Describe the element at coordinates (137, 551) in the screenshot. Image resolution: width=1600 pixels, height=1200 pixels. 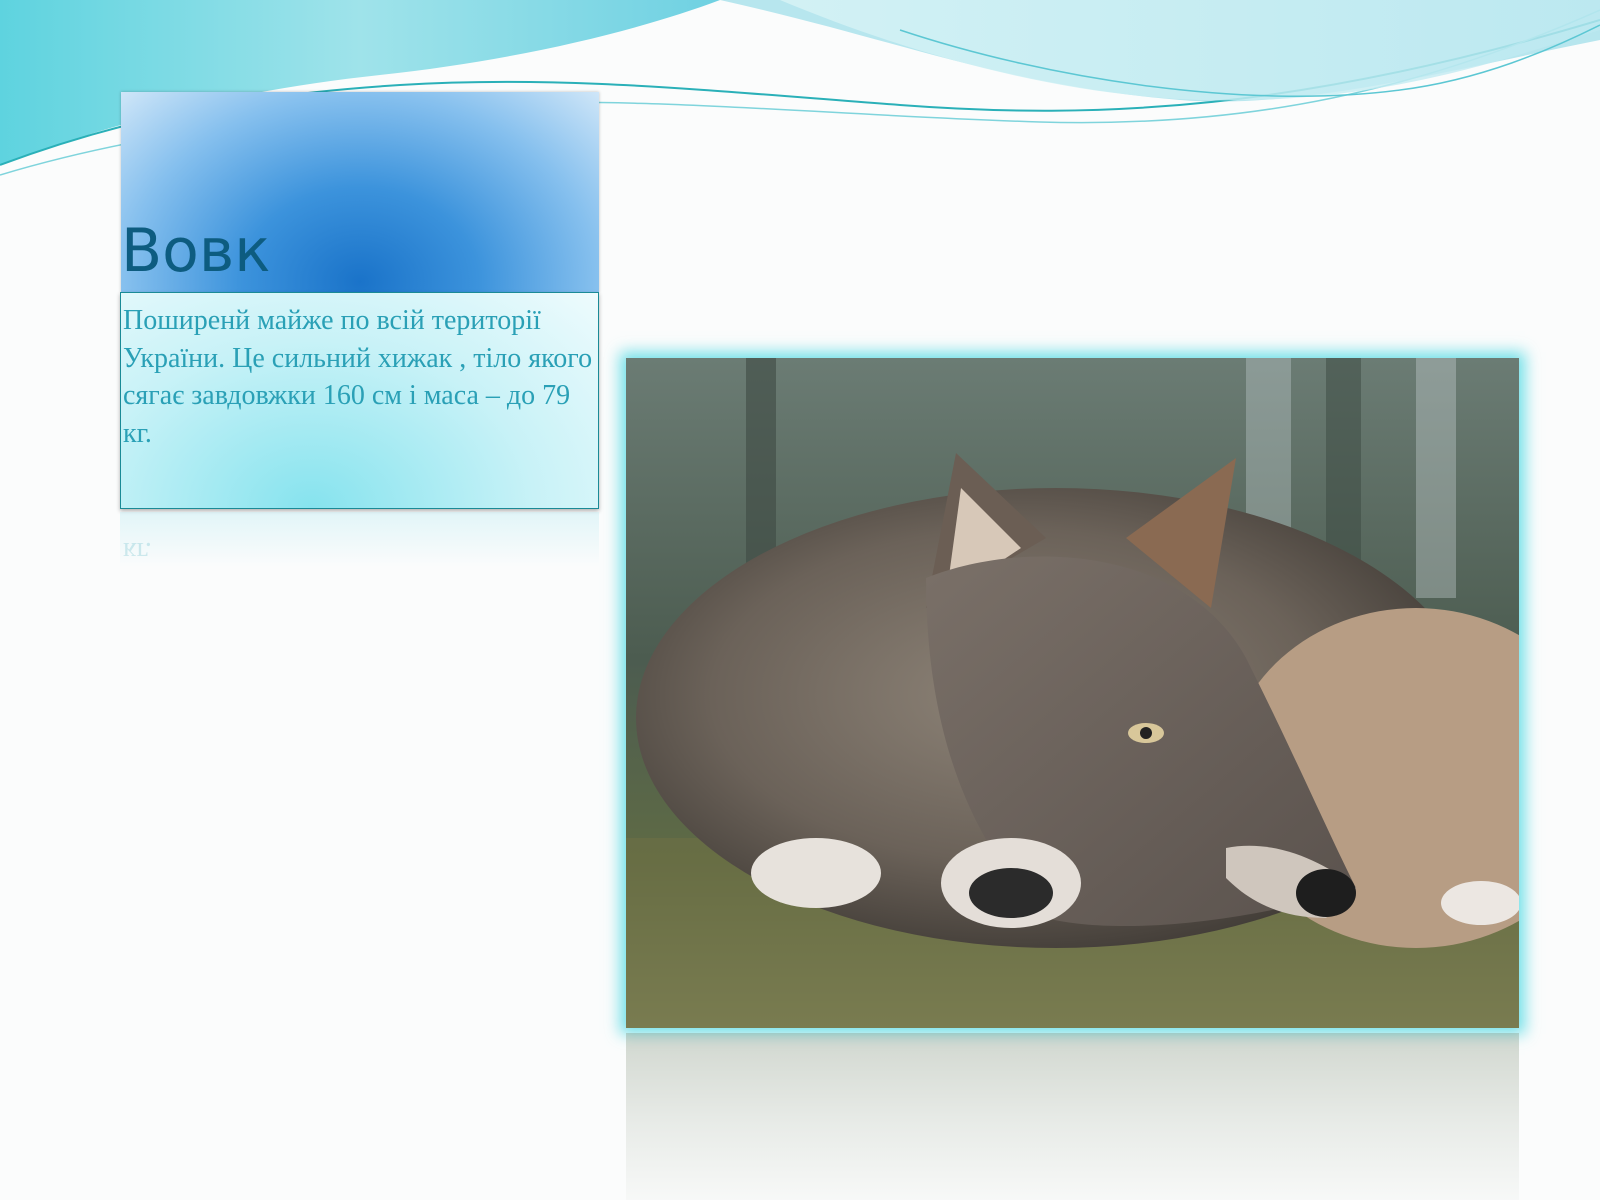
I see `body-reflection-text: кг.` at that location.